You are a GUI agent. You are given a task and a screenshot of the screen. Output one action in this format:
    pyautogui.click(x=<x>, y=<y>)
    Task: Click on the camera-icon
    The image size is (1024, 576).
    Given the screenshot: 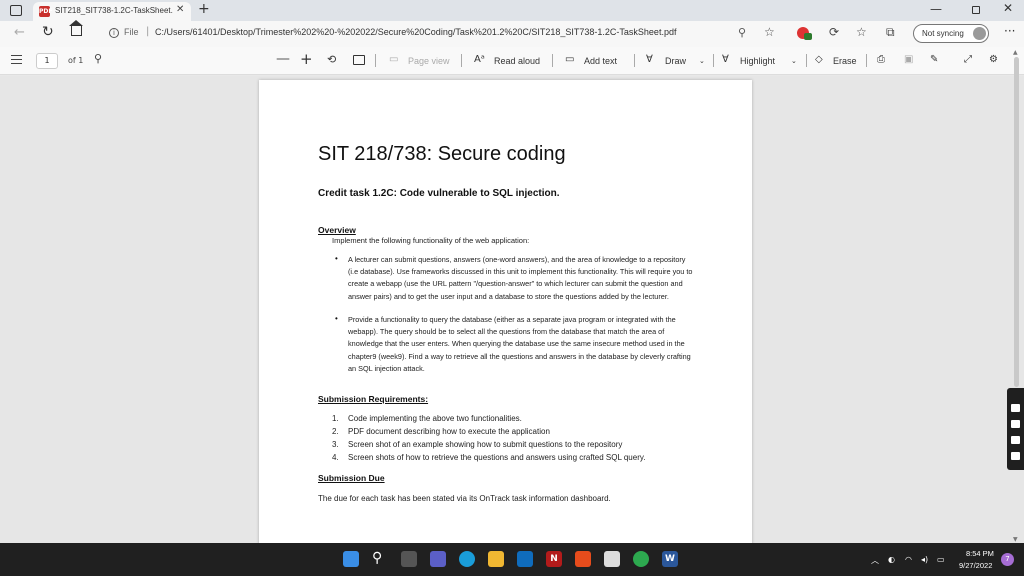 What is the action you would take?
    pyautogui.click(x=1015, y=408)
    